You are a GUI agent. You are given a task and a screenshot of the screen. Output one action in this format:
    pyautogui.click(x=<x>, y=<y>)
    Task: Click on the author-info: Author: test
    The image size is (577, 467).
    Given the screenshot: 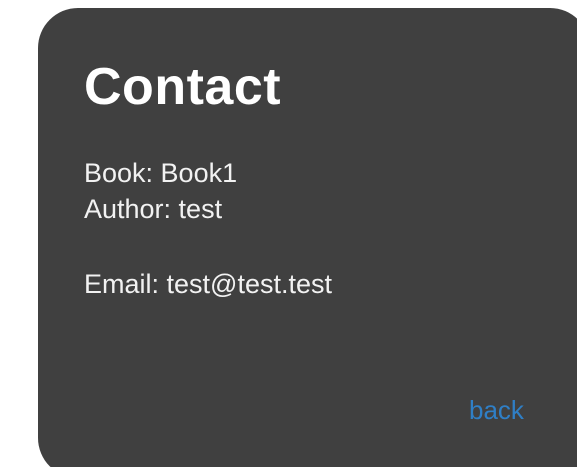 What is the action you would take?
    pyautogui.click(x=153, y=209)
    